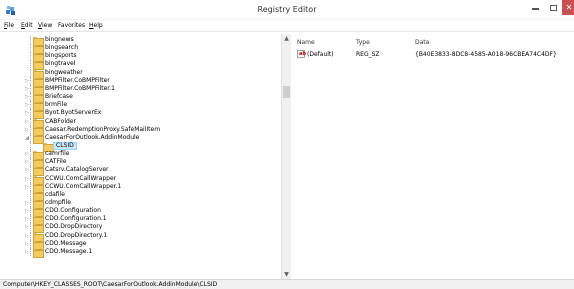 This screenshot has width=574, height=289. I want to click on column-header-data: Data, so click(422, 42).